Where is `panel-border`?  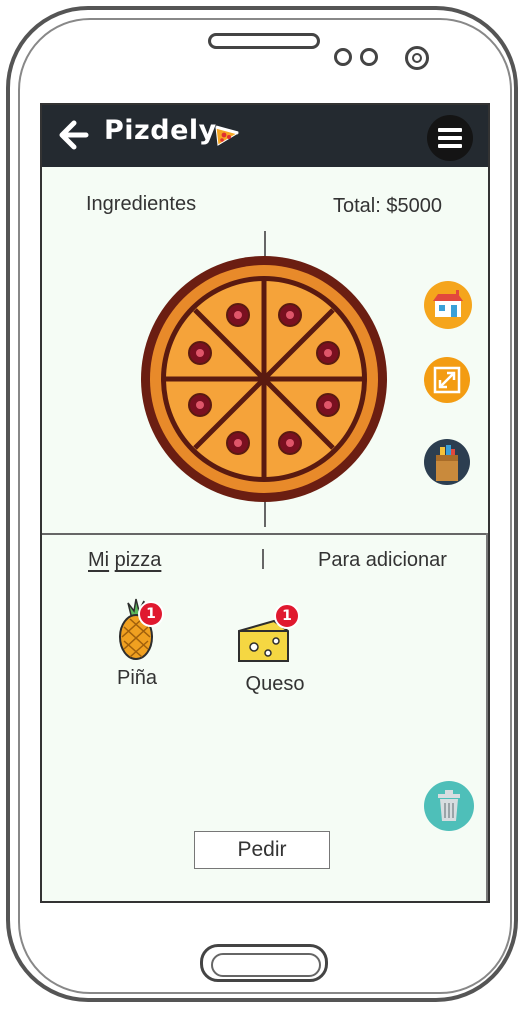
panel-border is located at coordinates (487, 717).